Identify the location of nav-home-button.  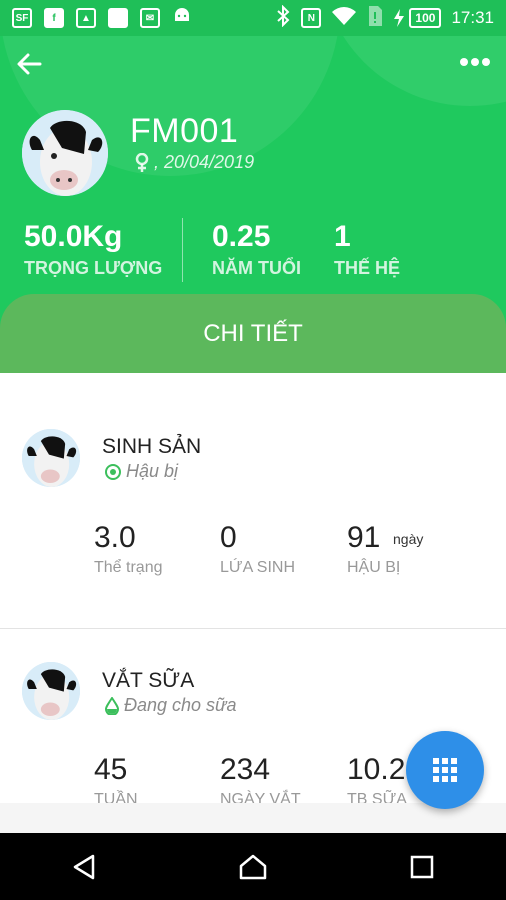
(253, 867).